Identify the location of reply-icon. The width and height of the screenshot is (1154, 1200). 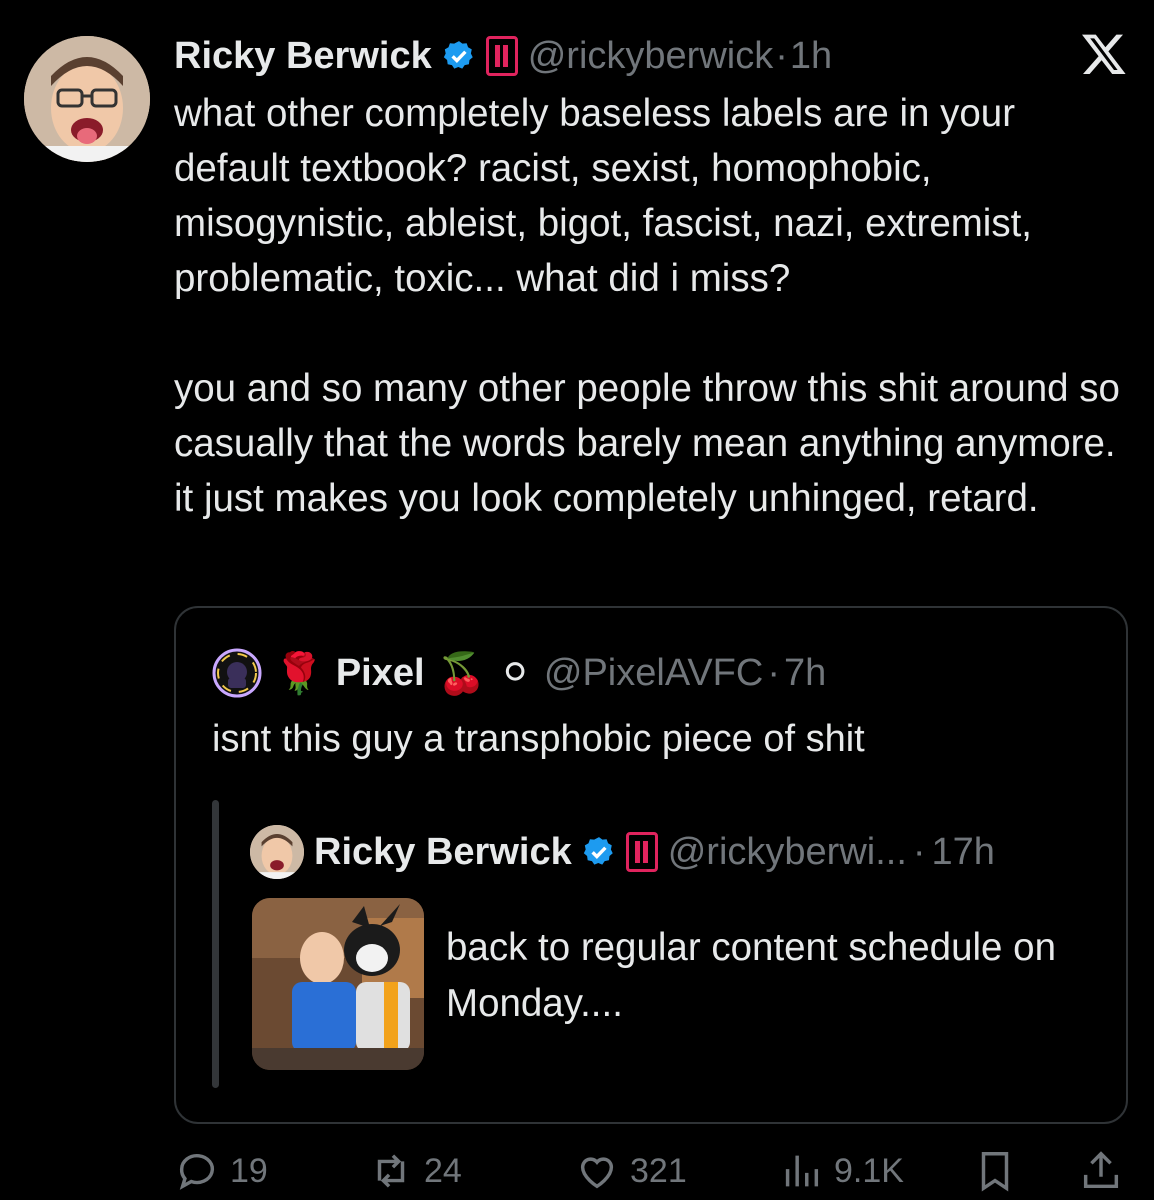
(197, 1172).